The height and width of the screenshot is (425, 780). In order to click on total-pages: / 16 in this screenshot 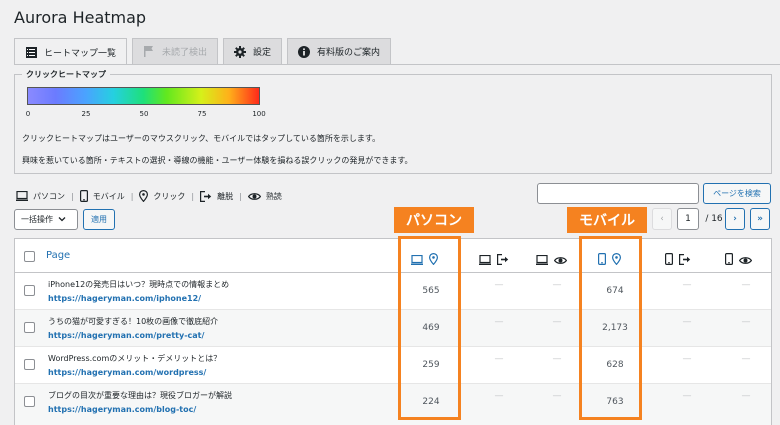, I will do `click(714, 219)`.